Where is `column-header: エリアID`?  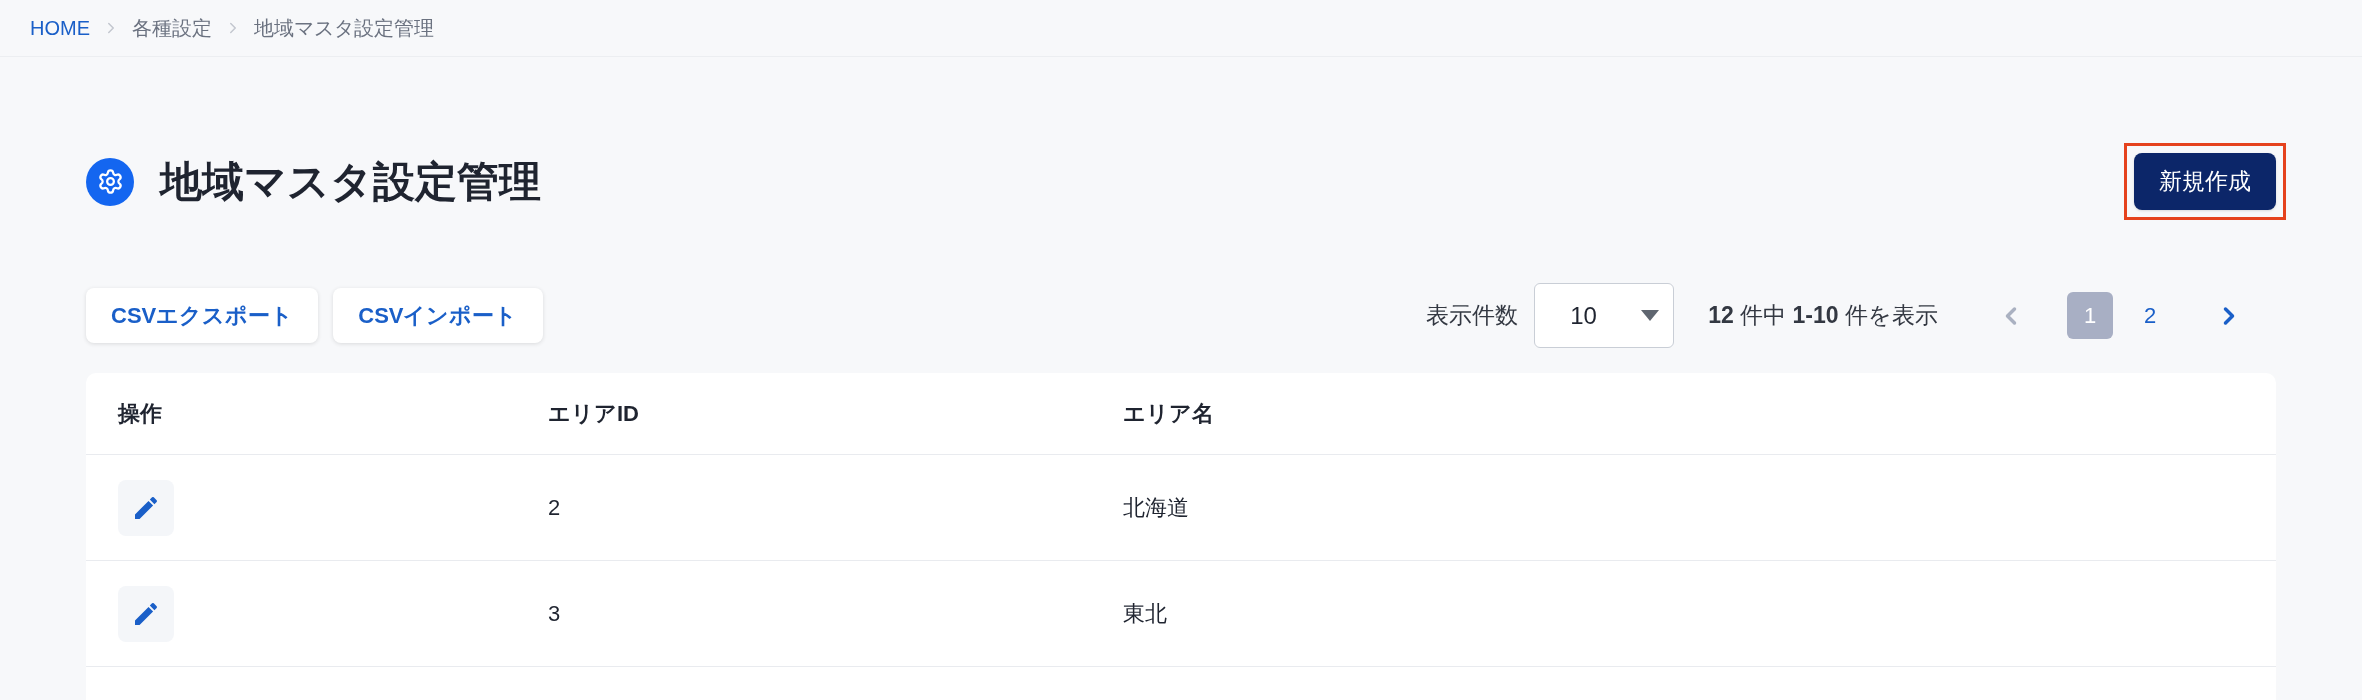 column-header: エリアID is located at coordinates (593, 413).